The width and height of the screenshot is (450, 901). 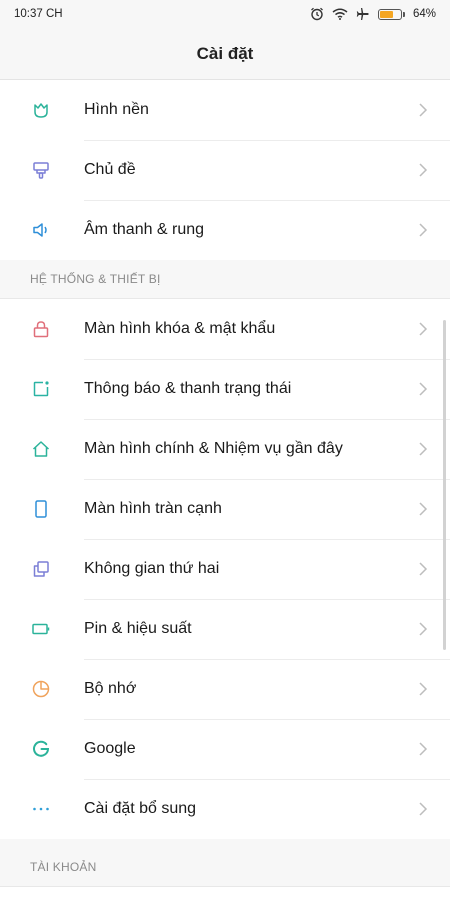 I want to click on battery-icon, so click(x=391, y=14).